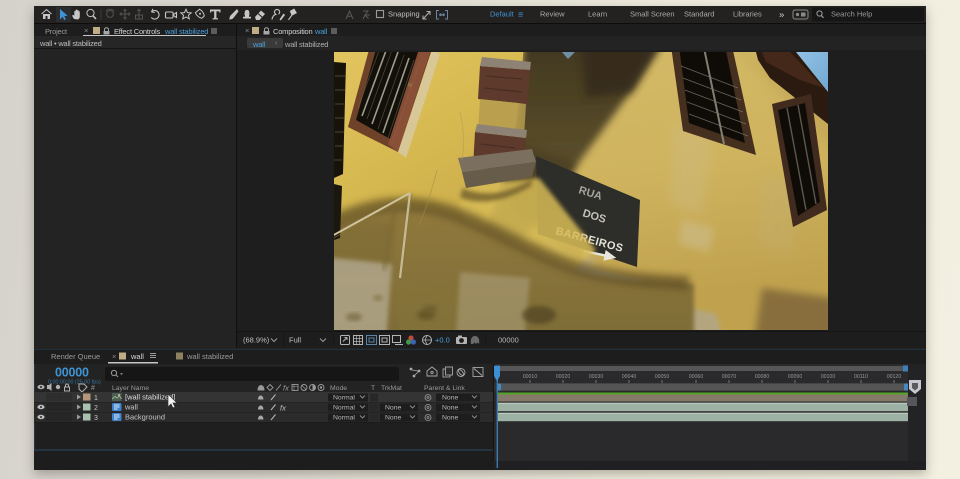 Image resolution: width=960 pixels, height=479 pixels. Describe the element at coordinates (130, 388) in the screenshot. I see `svg-text: Layer Name` at that location.